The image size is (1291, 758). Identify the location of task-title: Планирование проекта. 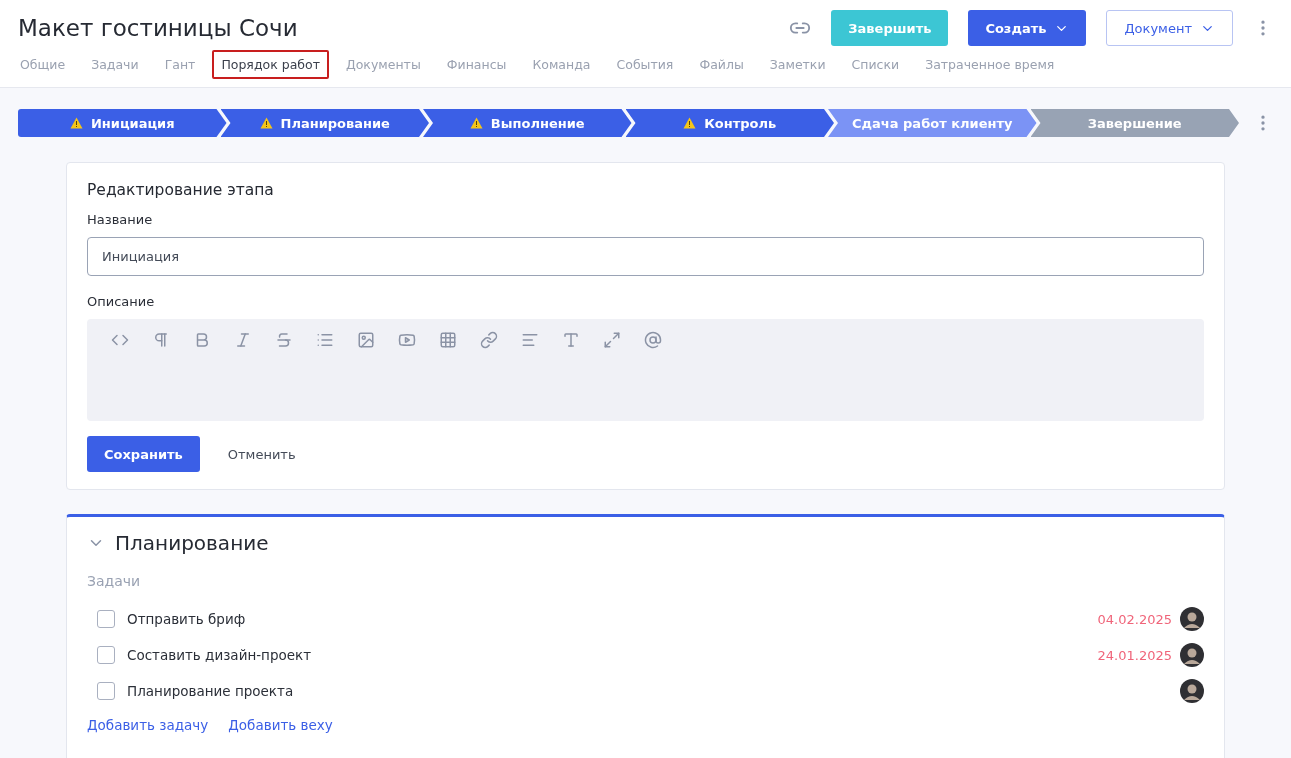
(653, 691).